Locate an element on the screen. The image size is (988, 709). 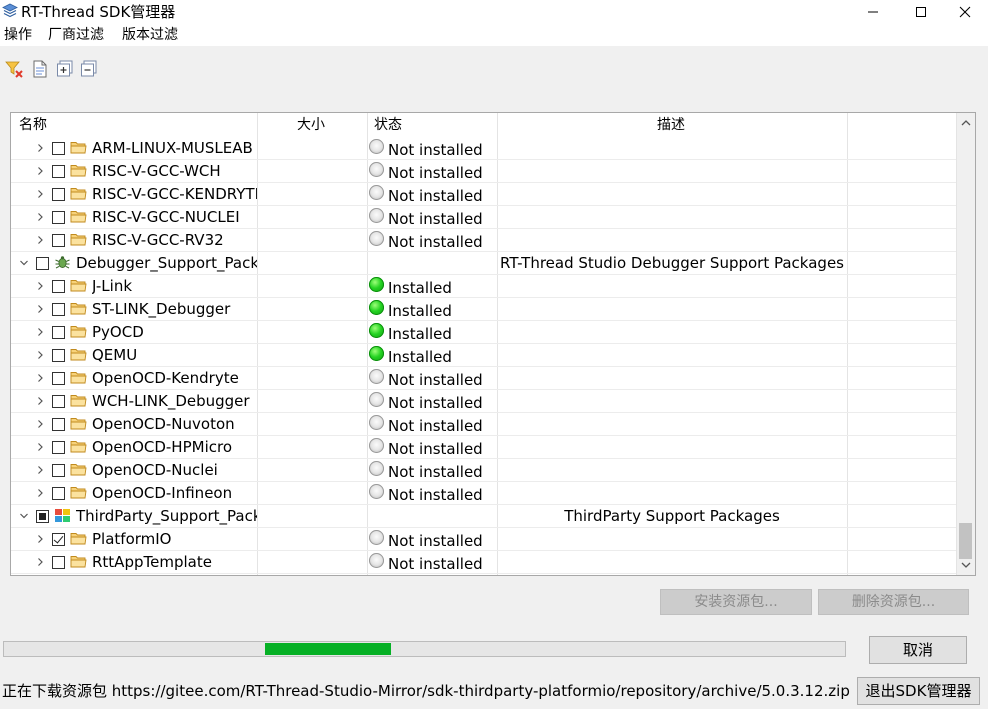
menu-operation: 操作 is located at coordinates (18, 35).